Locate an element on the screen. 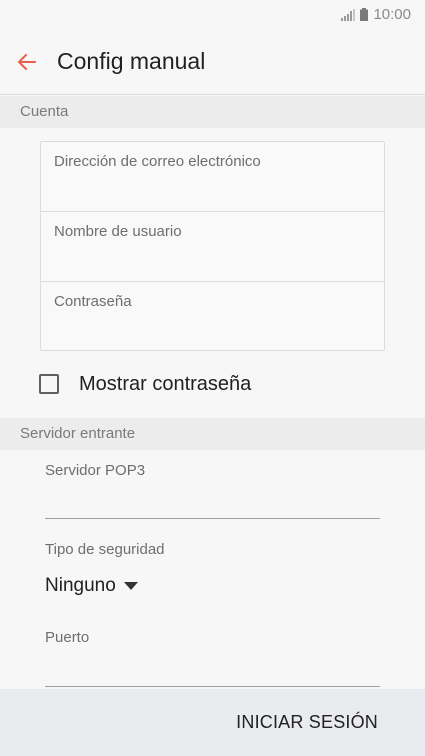 This screenshot has width=425, height=756. signal-icon is located at coordinates (348, 14).